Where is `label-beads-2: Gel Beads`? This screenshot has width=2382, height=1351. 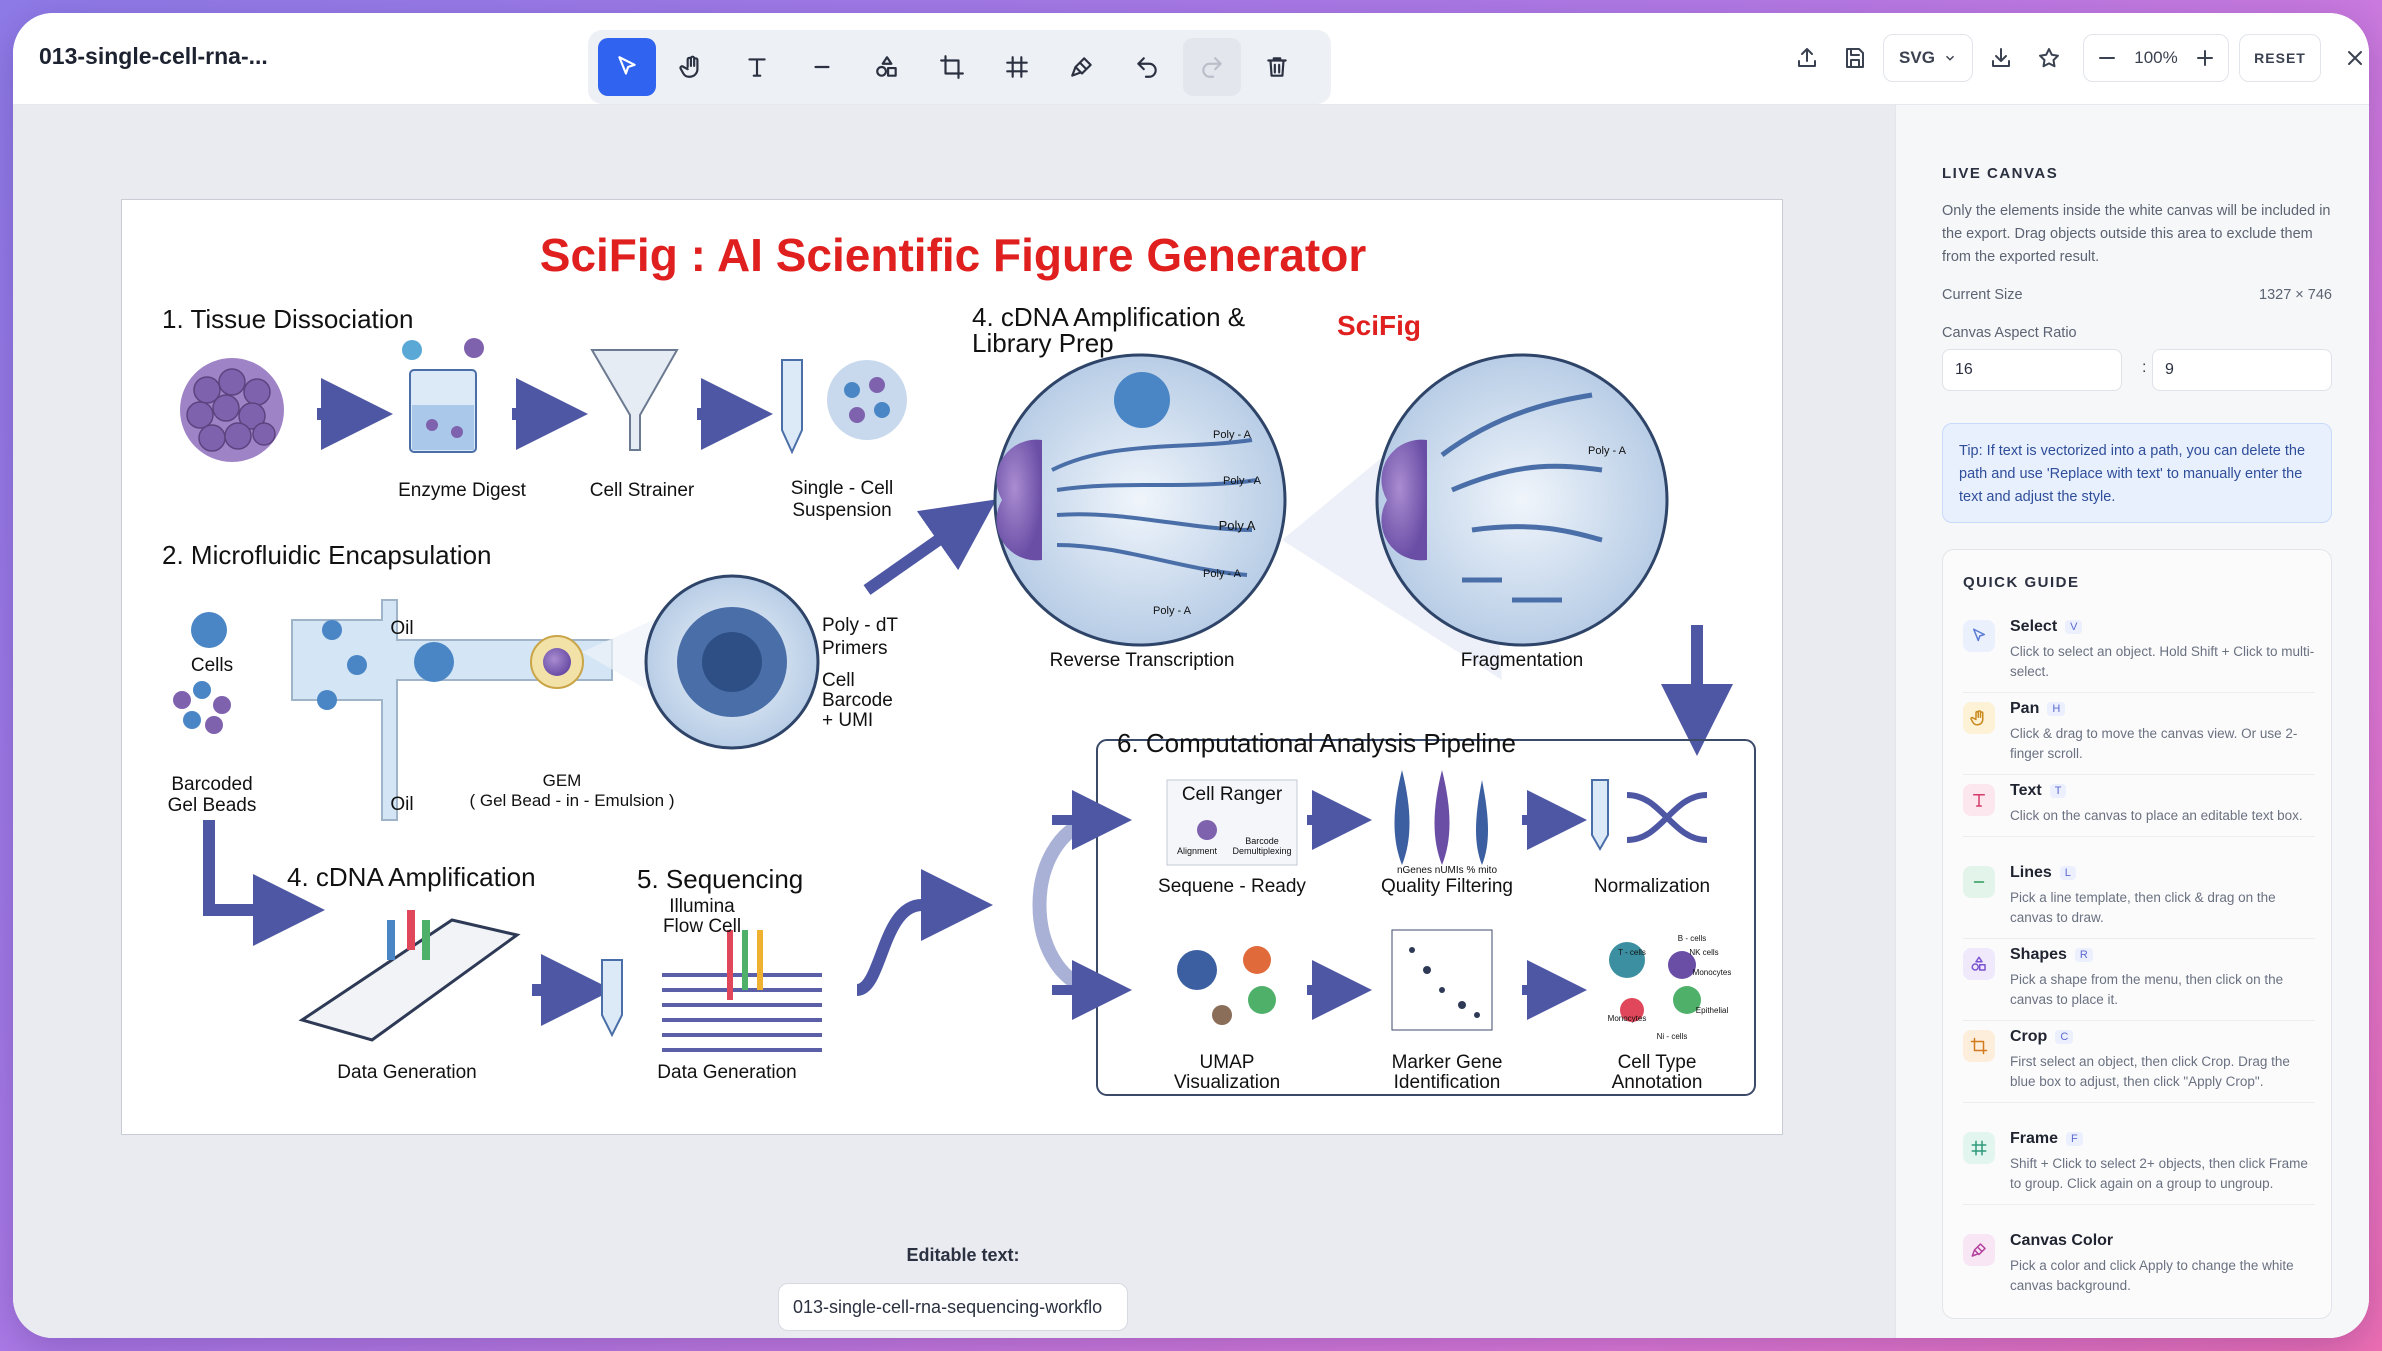 label-beads-2: Gel Beads is located at coordinates (212, 806).